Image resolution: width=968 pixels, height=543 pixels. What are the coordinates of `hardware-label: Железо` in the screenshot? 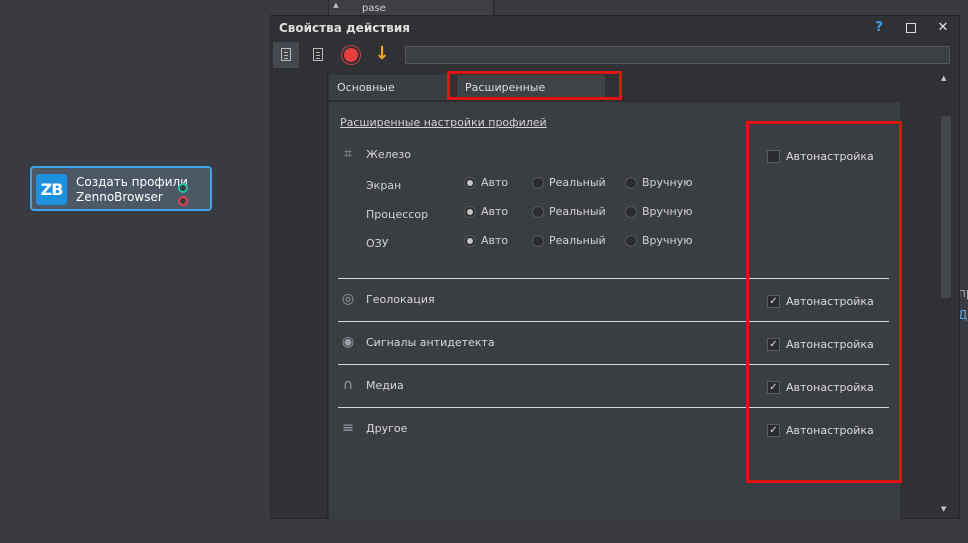 It's located at (388, 154).